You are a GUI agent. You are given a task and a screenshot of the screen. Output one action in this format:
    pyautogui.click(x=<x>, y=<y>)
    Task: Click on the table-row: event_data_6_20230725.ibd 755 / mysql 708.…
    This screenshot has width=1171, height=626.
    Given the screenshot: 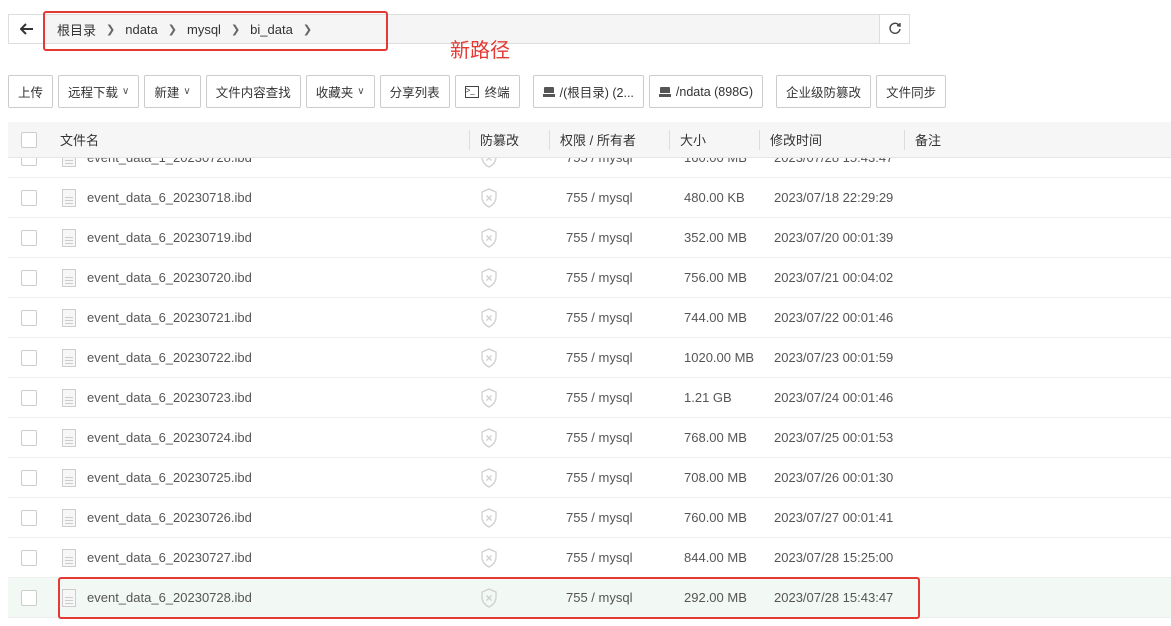 What is the action you would take?
    pyautogui.click(x=589, y=478)
    